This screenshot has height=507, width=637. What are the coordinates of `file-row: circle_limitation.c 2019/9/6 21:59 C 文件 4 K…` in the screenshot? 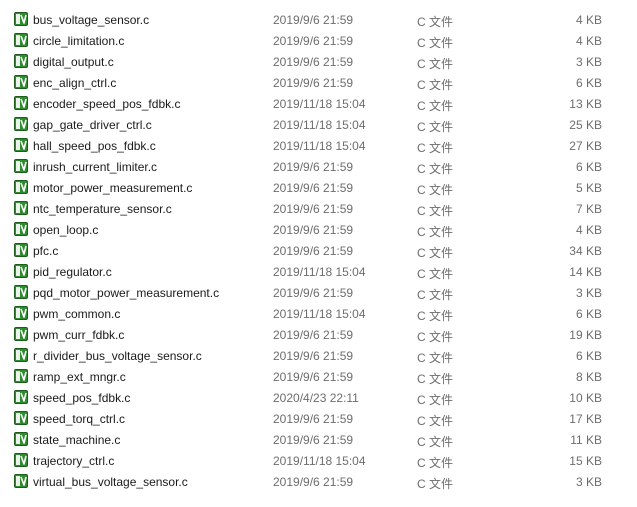 It's located at (318, 41).